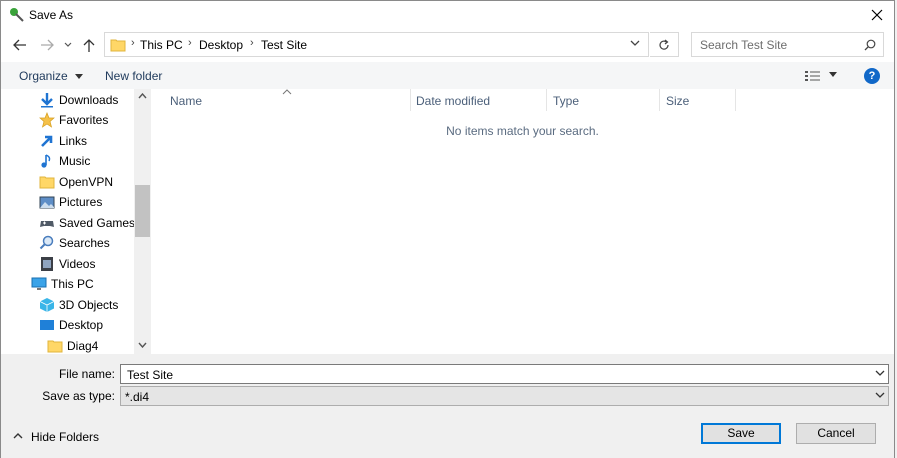 The width and height of the screenshot is (897, 458). What do you see at coordinates (75, 161) in the screenshot?
I see `sidebar-item-label: Music` at bounding box center [75, 161].